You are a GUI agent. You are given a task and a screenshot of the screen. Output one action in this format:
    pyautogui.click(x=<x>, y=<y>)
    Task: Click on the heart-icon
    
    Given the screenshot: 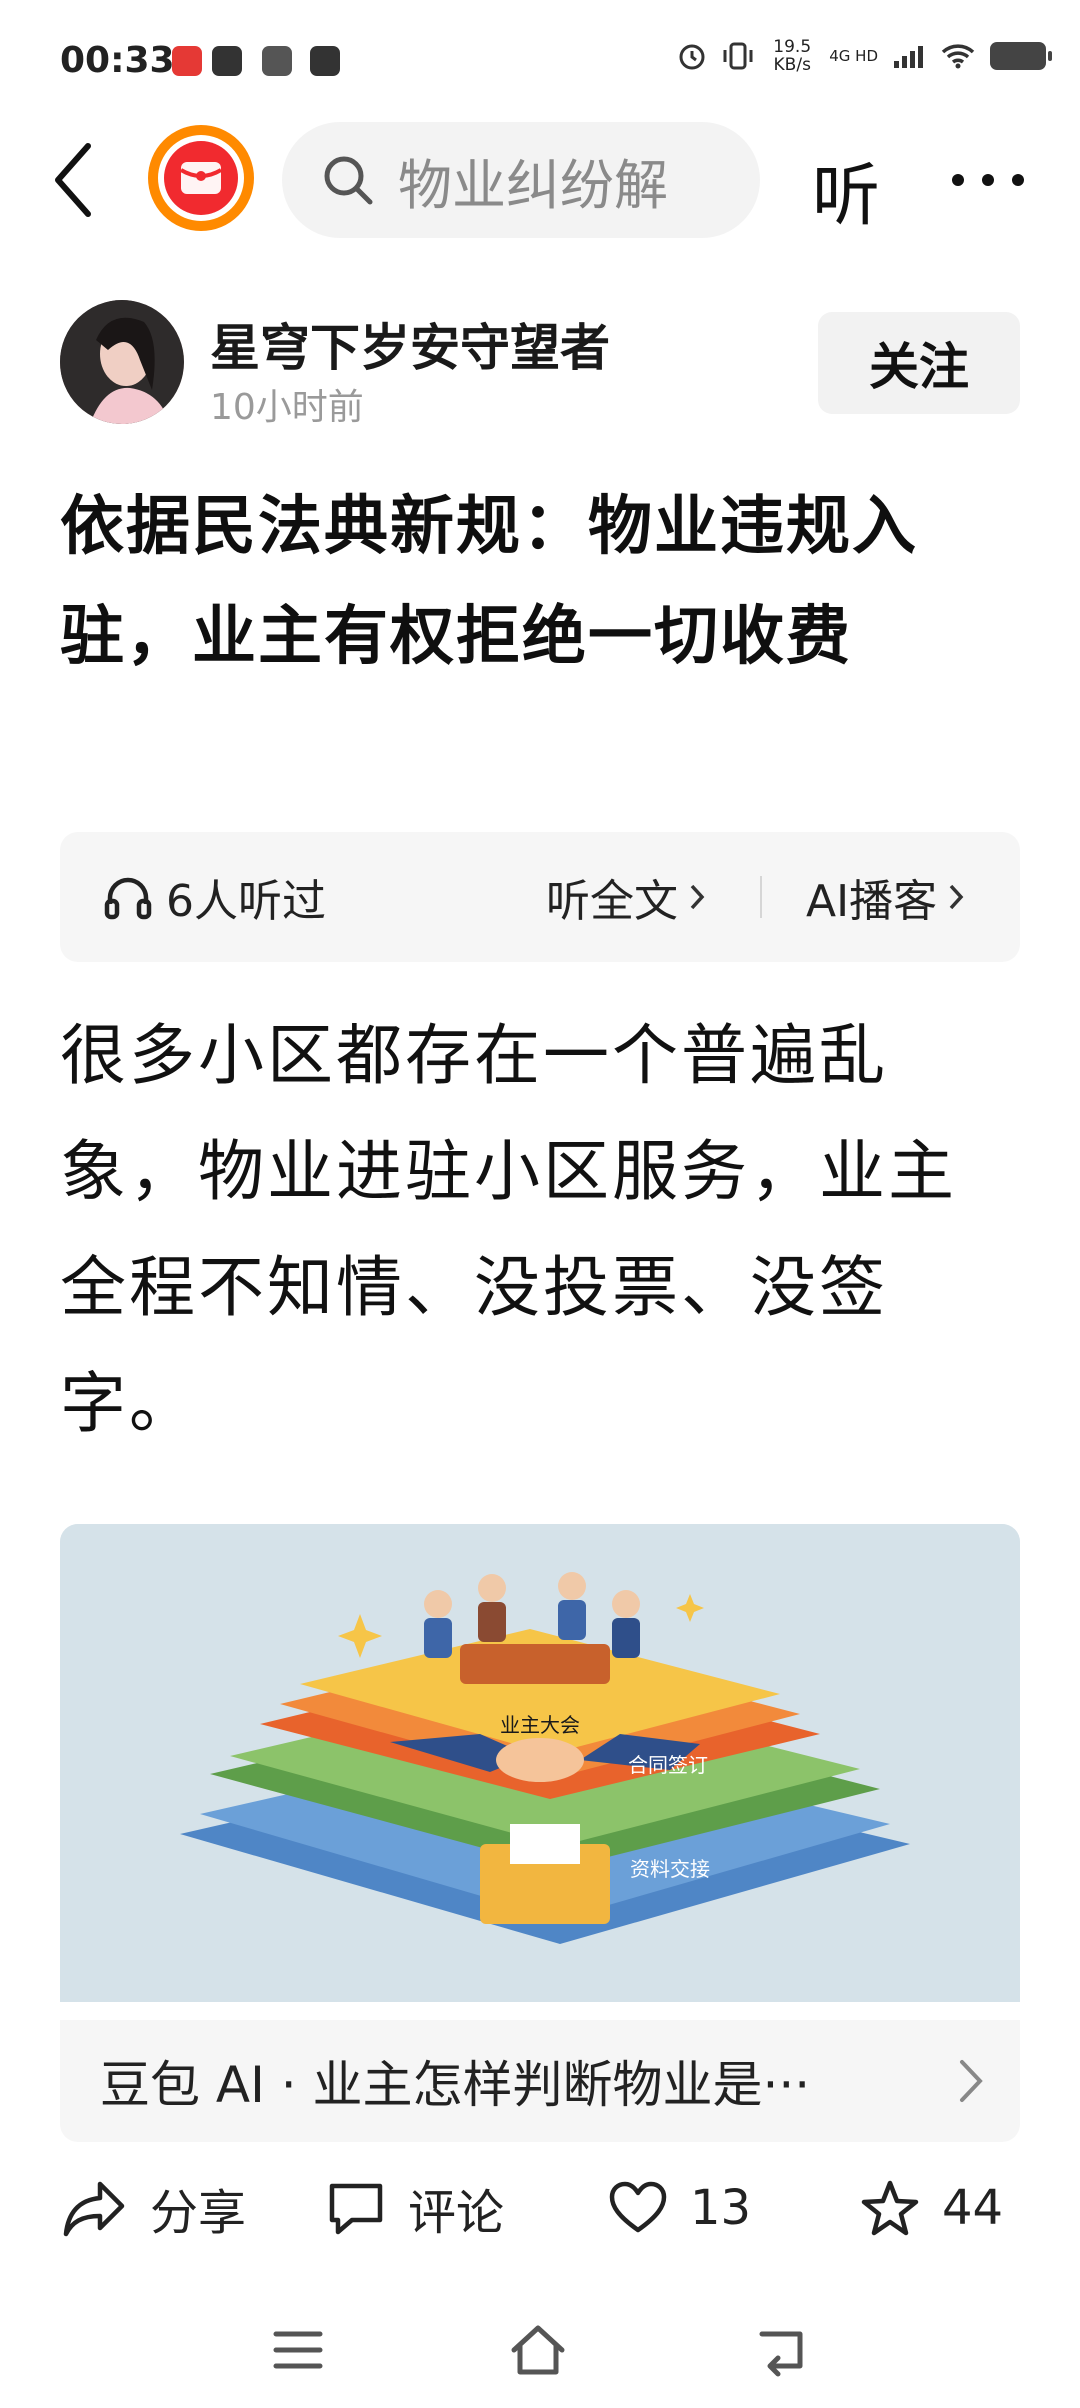 What is the action you would take?
    pyautogui.click(x=638, y=2207)
    